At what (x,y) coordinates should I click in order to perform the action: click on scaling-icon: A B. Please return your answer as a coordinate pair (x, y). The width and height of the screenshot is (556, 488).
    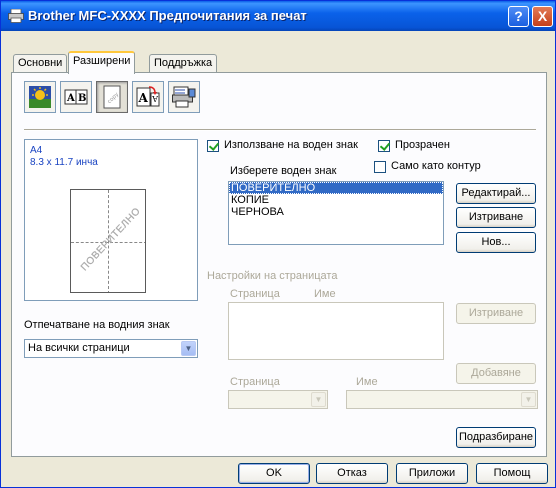
    Looking at the image, I should click on (76, 97).